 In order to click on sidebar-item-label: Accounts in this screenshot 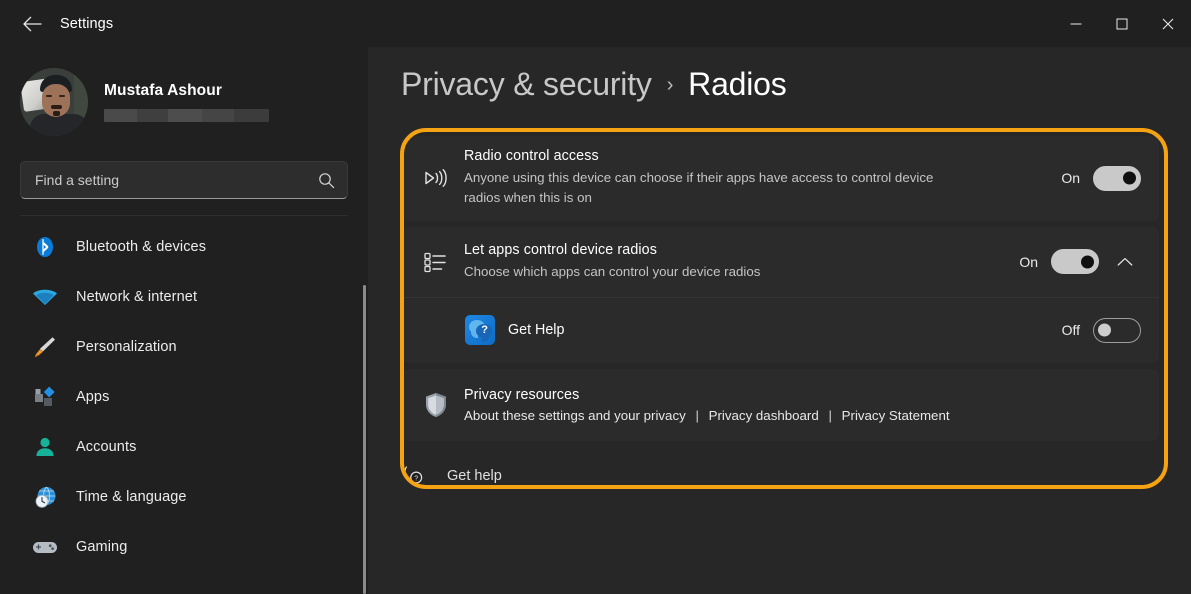, I will do `click(106, 447)`.